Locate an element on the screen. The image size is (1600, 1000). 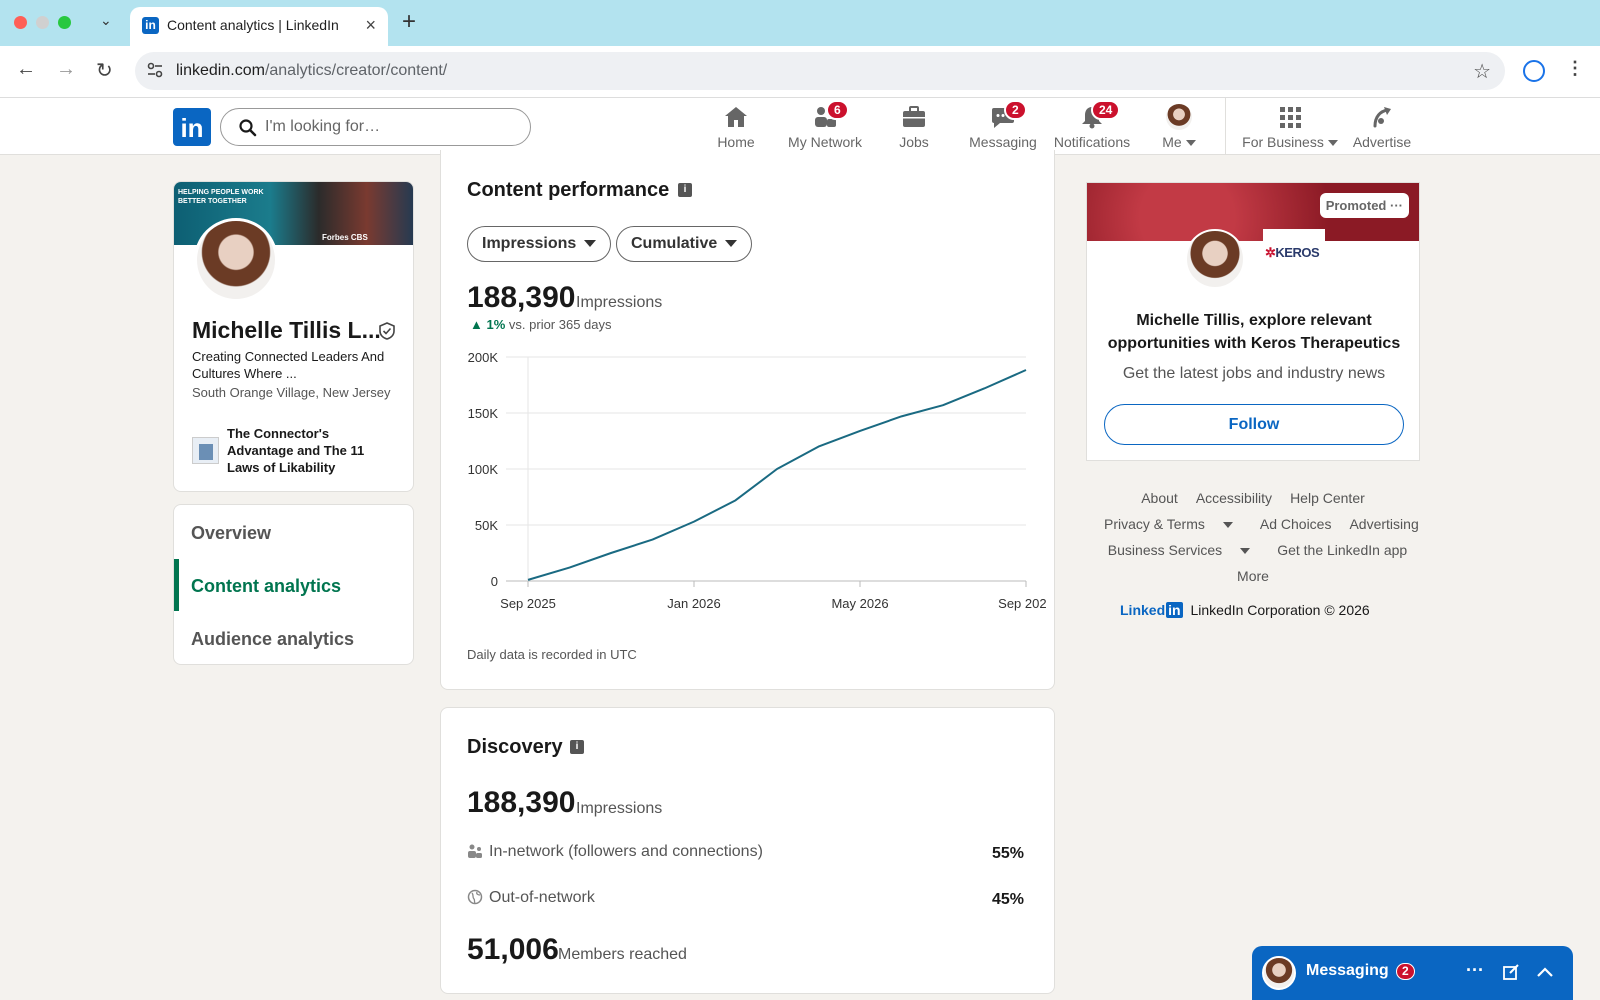
linkedin-logo: in is located at coordinates (192, 127).